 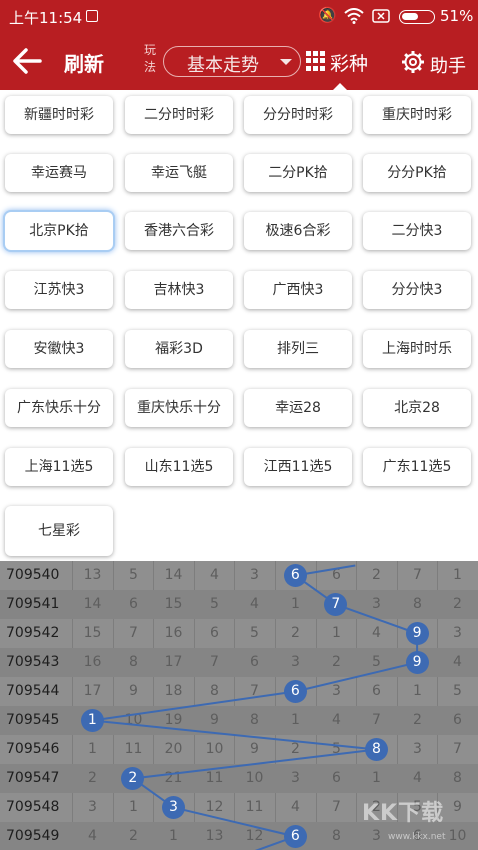 I want to click on lottery-option: 香港六合彩, so click(x=179, y=231).